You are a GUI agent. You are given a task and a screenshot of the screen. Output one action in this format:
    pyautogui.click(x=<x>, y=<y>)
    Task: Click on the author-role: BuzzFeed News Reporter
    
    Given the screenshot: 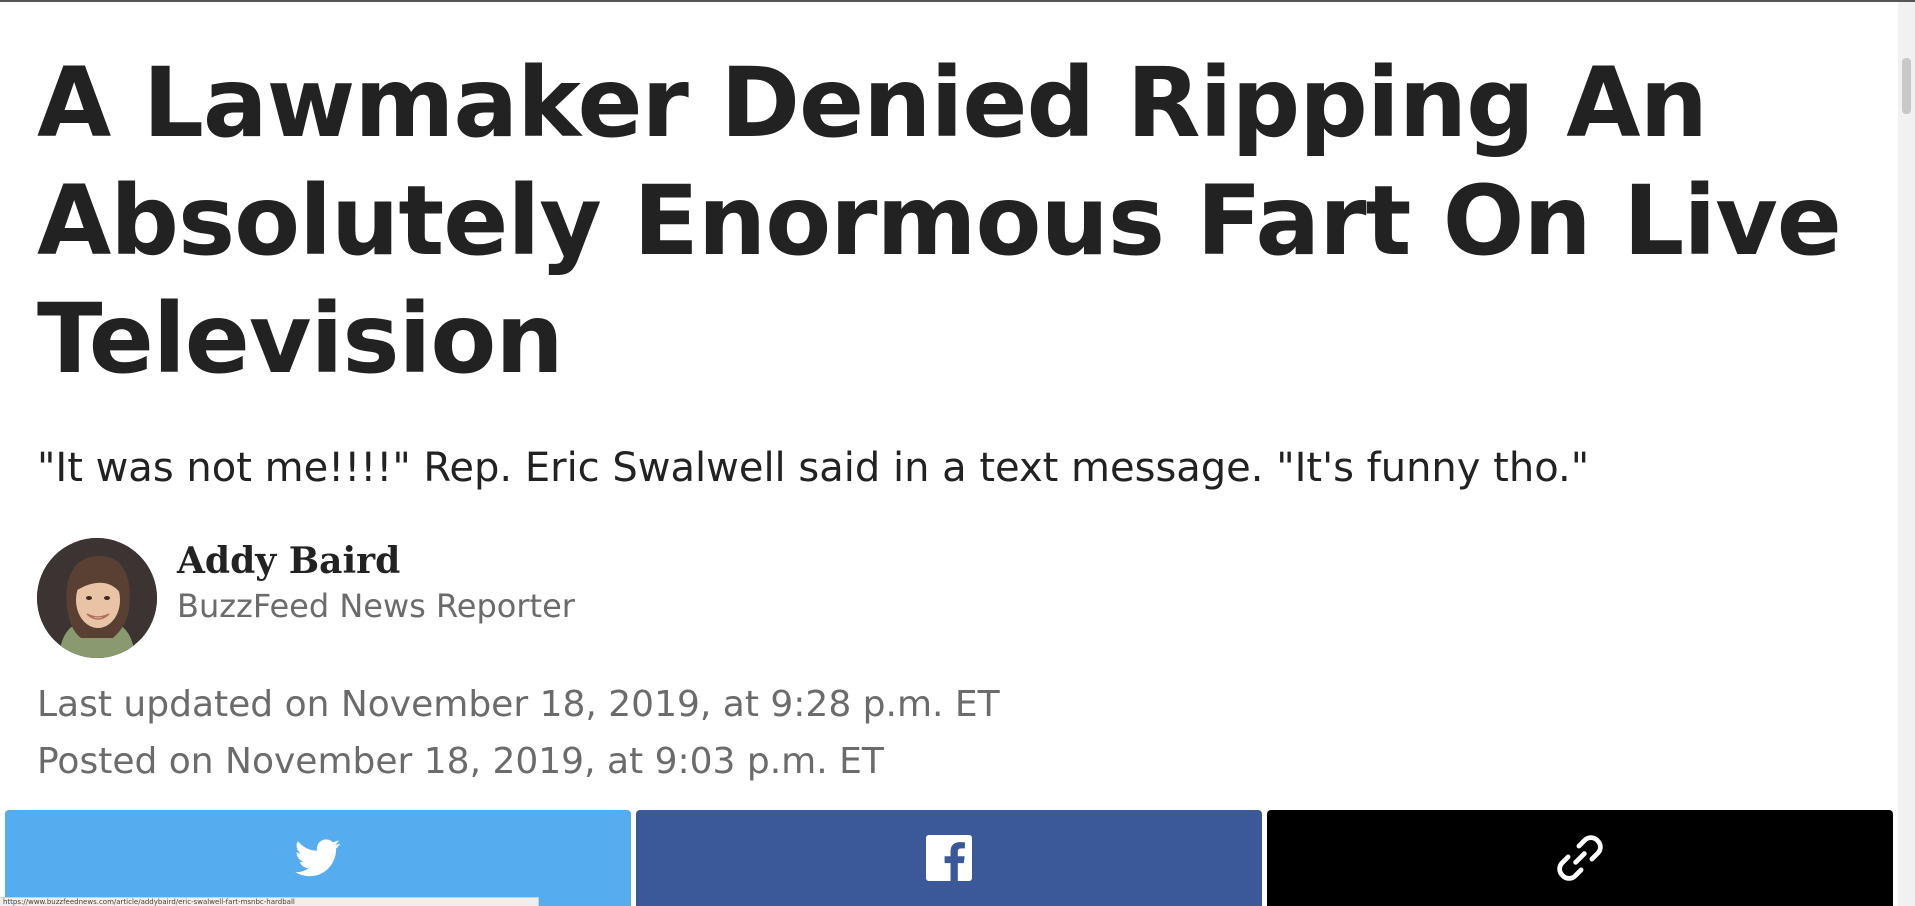 What is the action you would take?
    pyautogui.click(x=376, y=606)
    